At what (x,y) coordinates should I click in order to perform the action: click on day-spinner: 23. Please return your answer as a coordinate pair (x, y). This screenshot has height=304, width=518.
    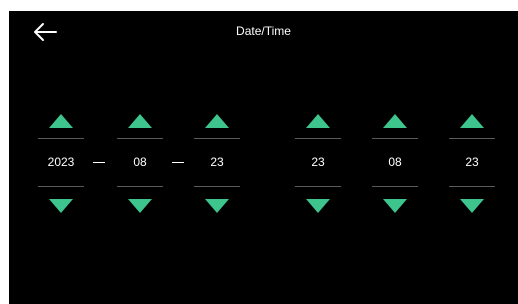
    Looking at the image, I should click on (217, 163).